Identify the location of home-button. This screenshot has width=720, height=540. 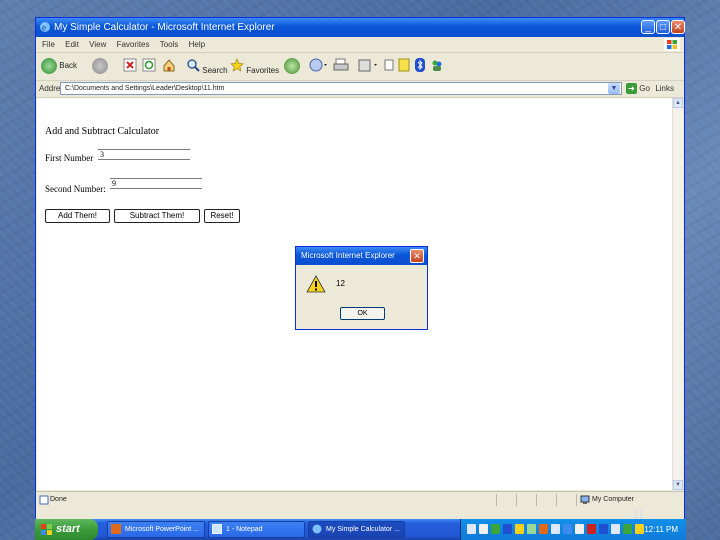
(169, 66).